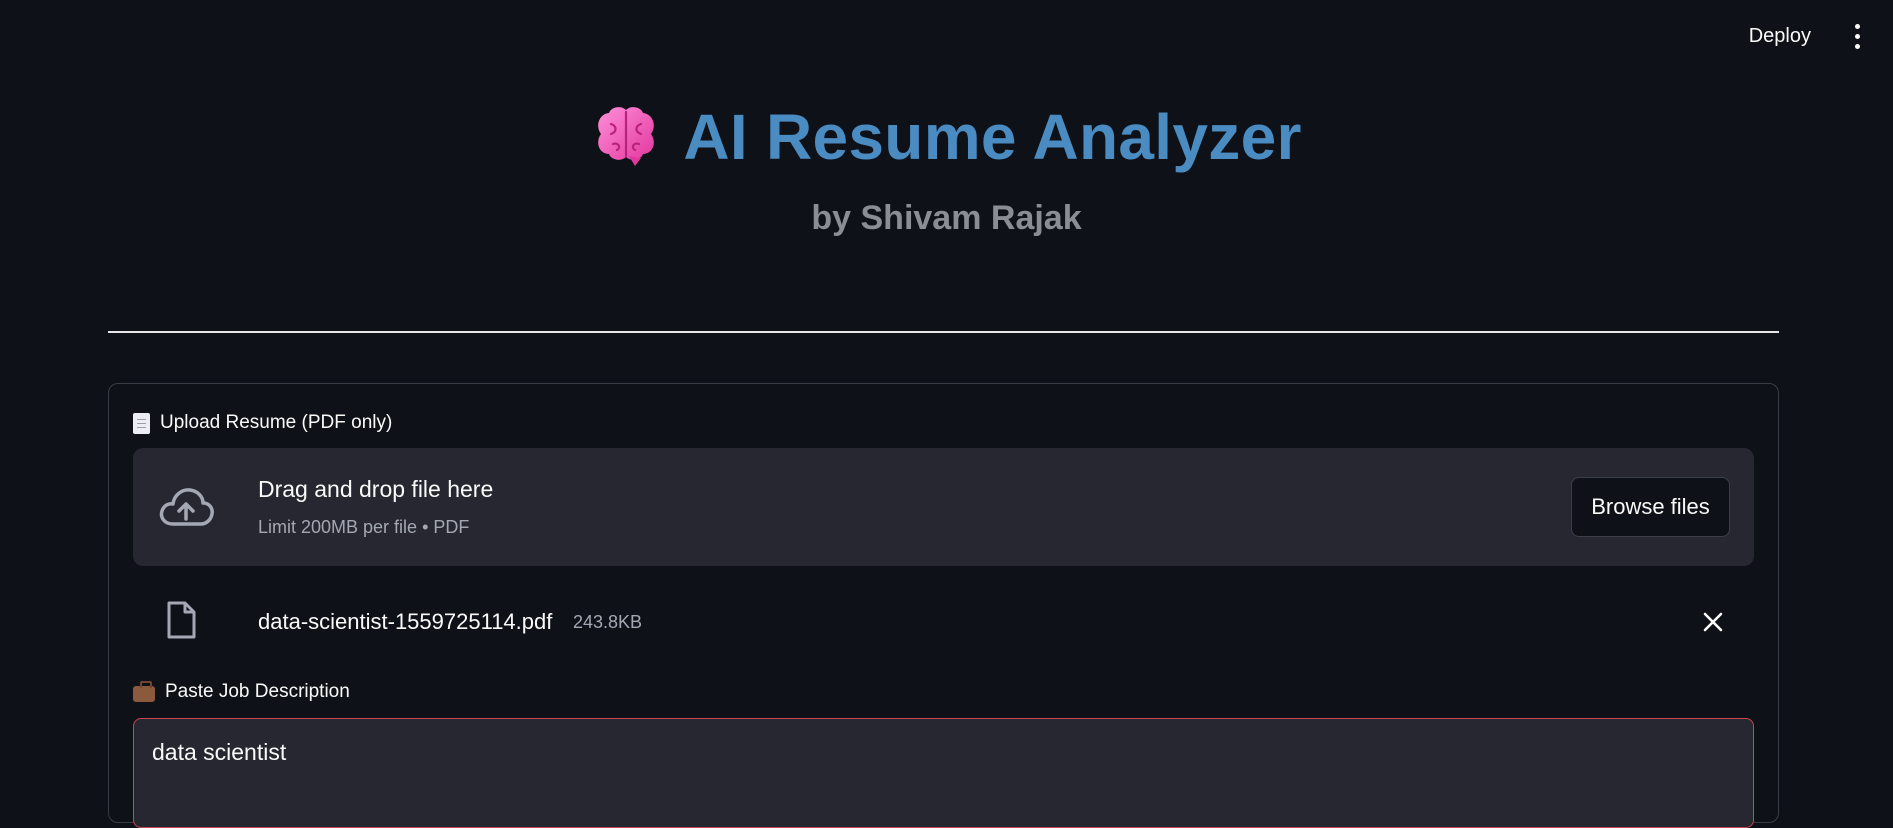  I want to click on page-title-row: AI Resume Analyzer, so click(946, 137).